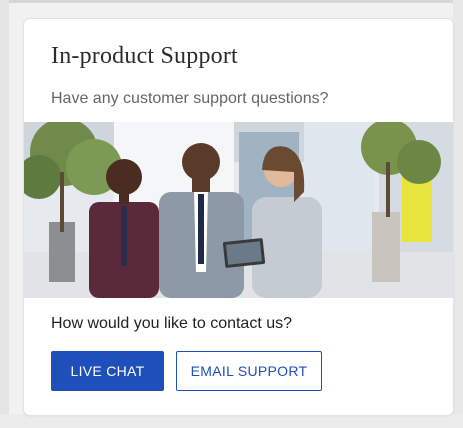 The image size is (463, 428). Describe the element at coordinates (4, 214) in the screenshot. I see `window-left-edge` at that location.